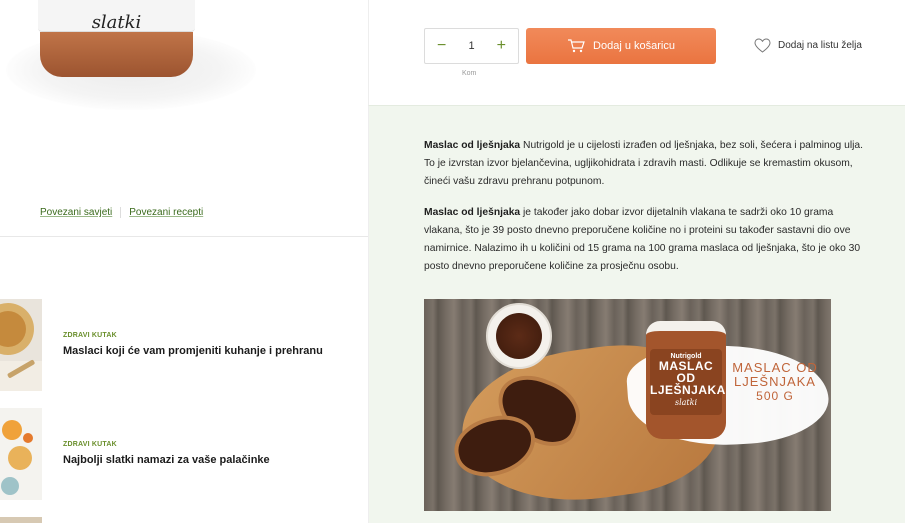 The height and width of the screenshot is (523, 905). What do you see at coordinates (166, 212) in the screenshot?
I see `related-recipes-link: Povezani recepti` at bounding box center [166, 212].